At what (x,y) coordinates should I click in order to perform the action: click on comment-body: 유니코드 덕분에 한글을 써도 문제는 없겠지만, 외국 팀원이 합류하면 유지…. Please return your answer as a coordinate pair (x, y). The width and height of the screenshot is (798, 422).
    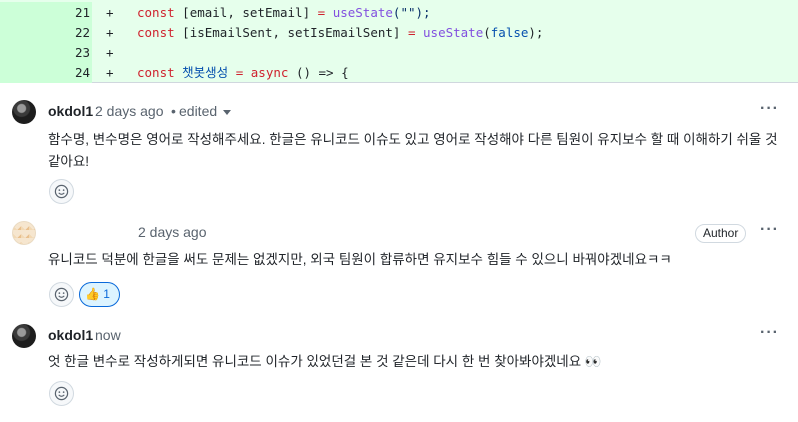
    Looking at the image, I should click on (360, 259).